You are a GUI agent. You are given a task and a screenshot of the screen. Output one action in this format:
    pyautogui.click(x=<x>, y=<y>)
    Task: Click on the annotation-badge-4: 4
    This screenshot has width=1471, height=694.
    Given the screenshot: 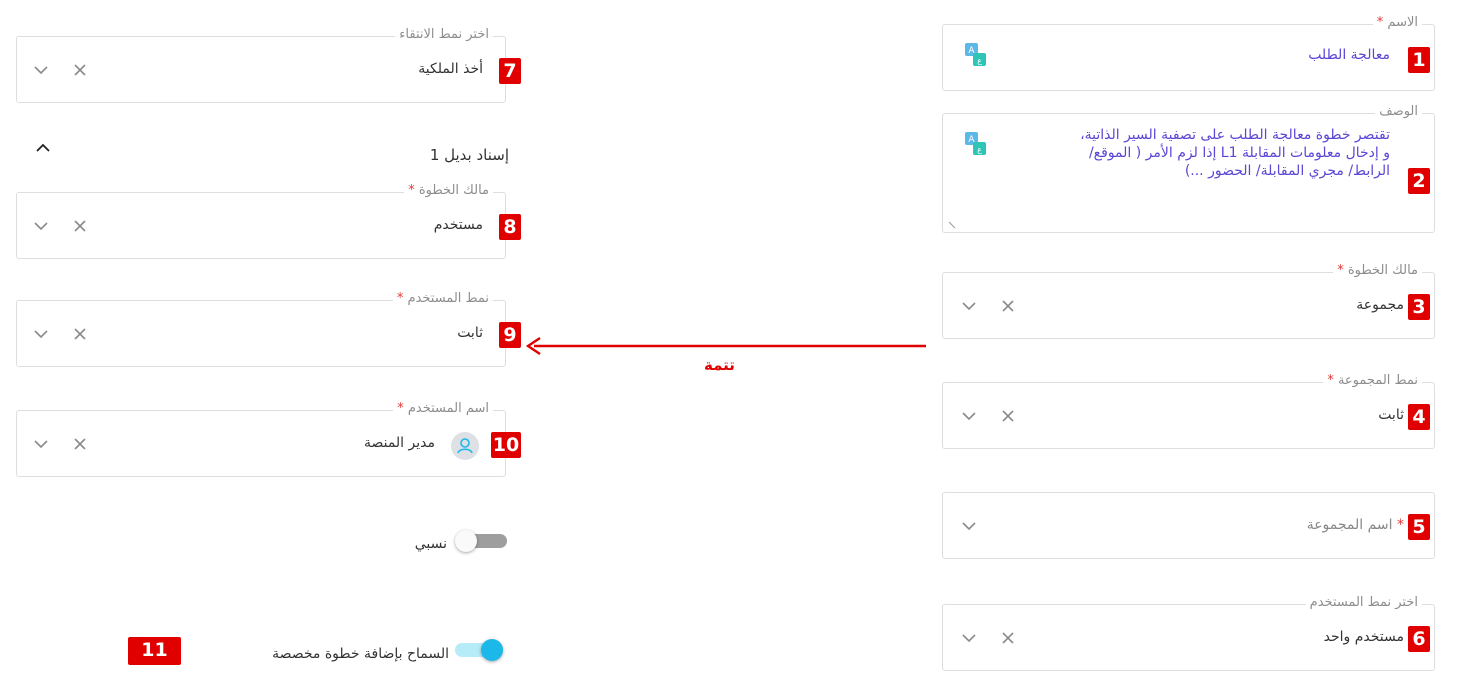 What is the action you would take?
    pyautogui.click(x=1419, y=417)
    